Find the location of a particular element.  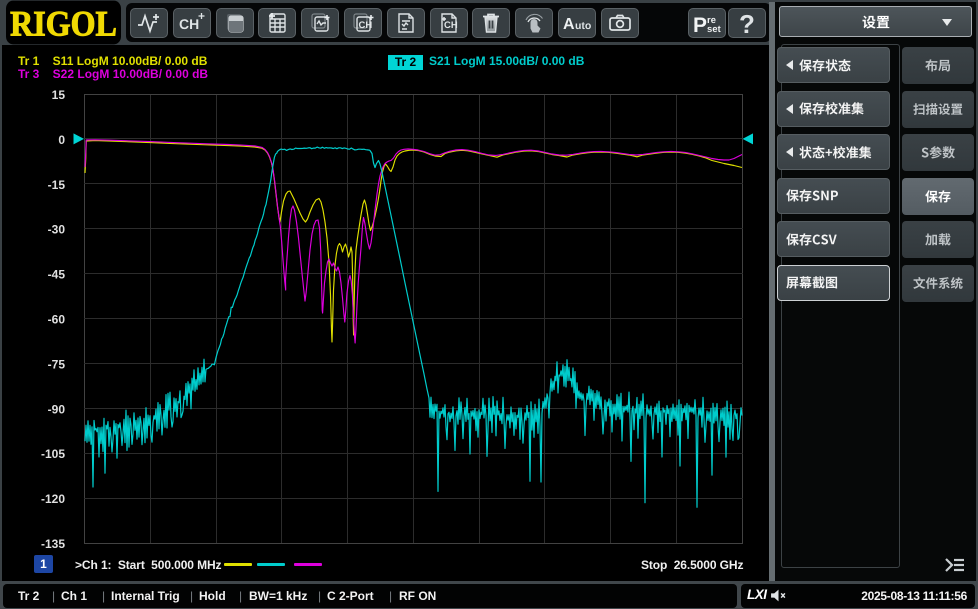

svg-text: -90 is located at coordinates (57, 409).